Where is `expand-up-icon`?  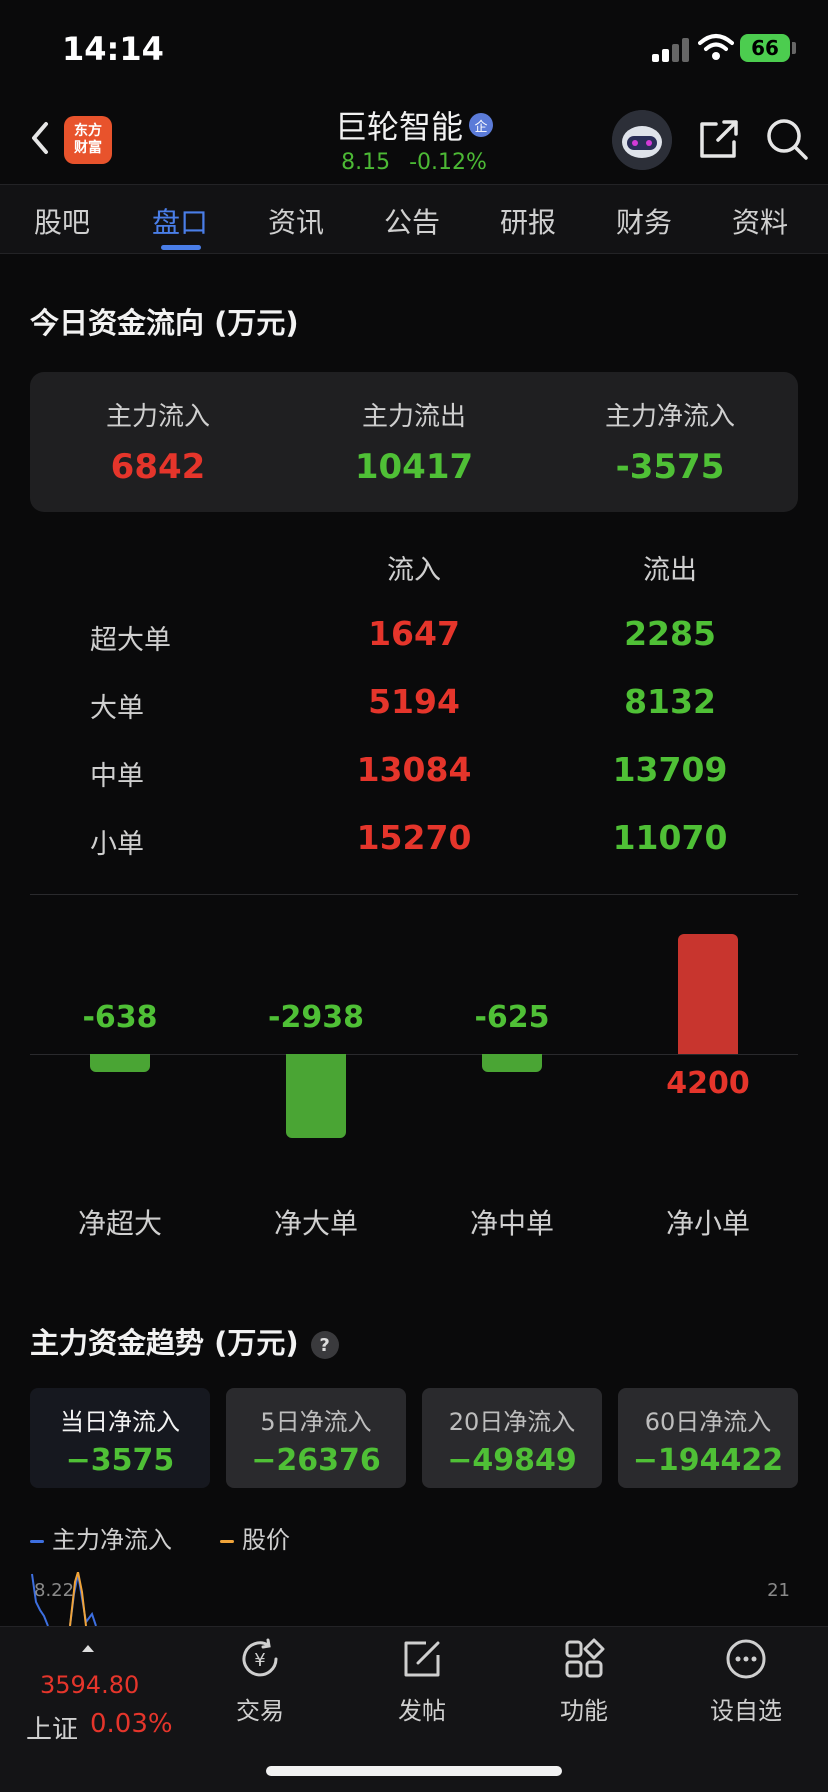 expand-up-icon is located at coordinates (88, 1648).